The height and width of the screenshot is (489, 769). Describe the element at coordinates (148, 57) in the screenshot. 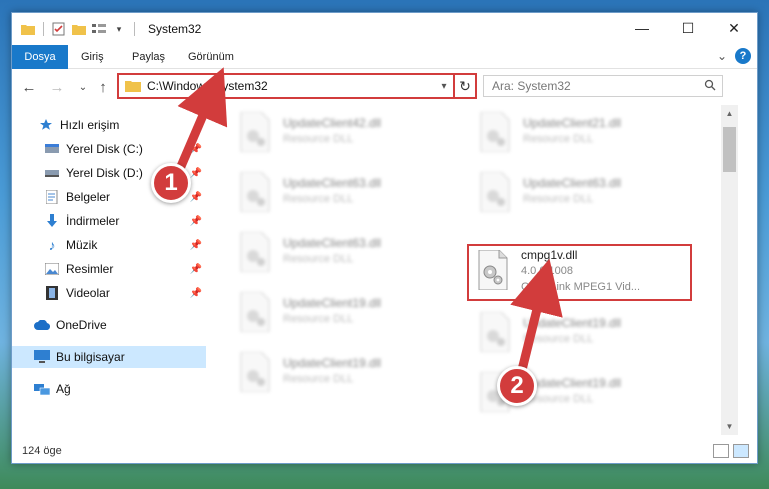

I see `tab-share: Paylaş` at that location.